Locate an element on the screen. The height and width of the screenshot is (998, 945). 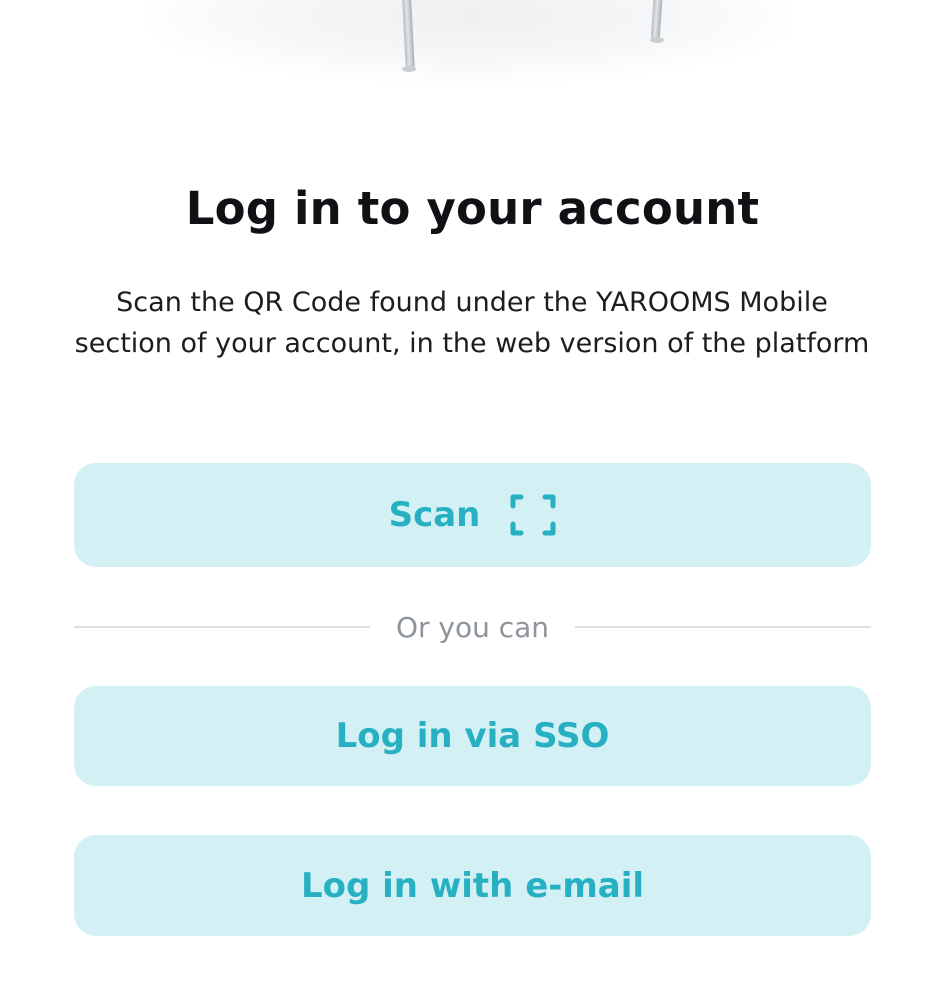
page-title: Log in to your account is located at coordinates (472, 208).